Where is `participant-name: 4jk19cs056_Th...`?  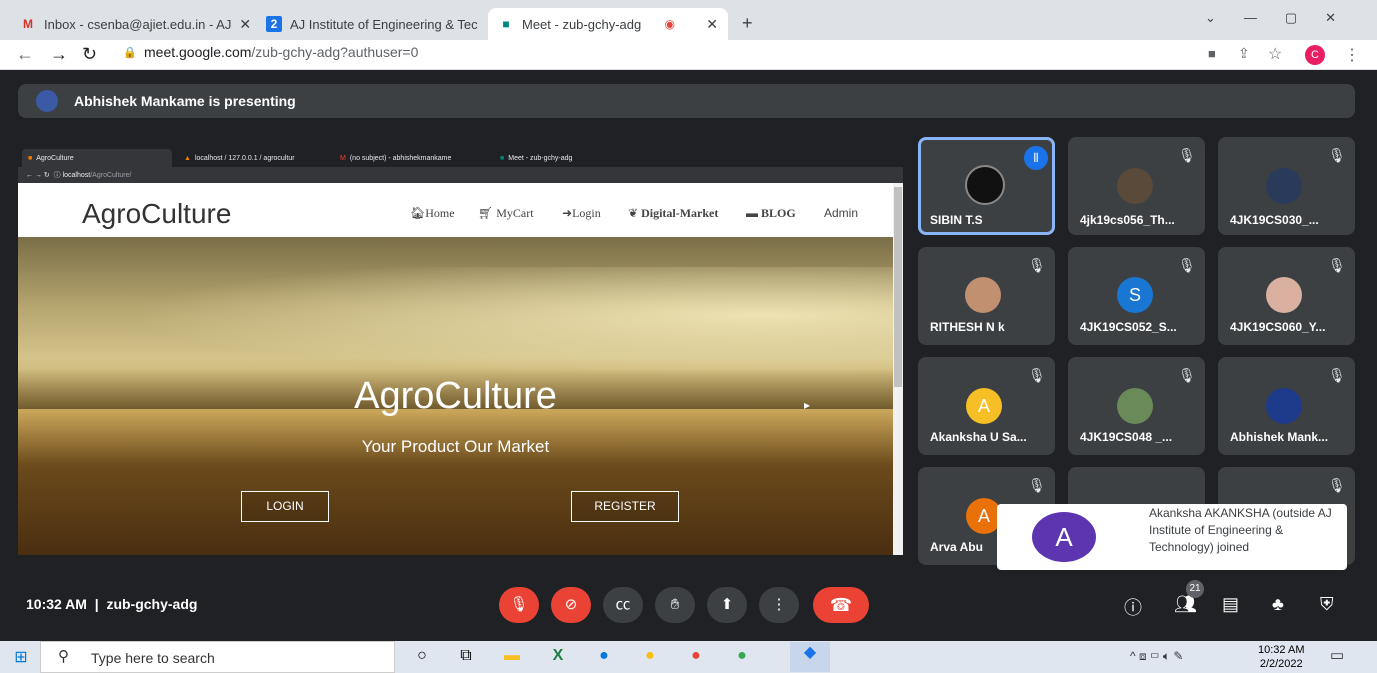 participant-name: 4jk19cs056_Th... is located at coordinates (1127, 220).